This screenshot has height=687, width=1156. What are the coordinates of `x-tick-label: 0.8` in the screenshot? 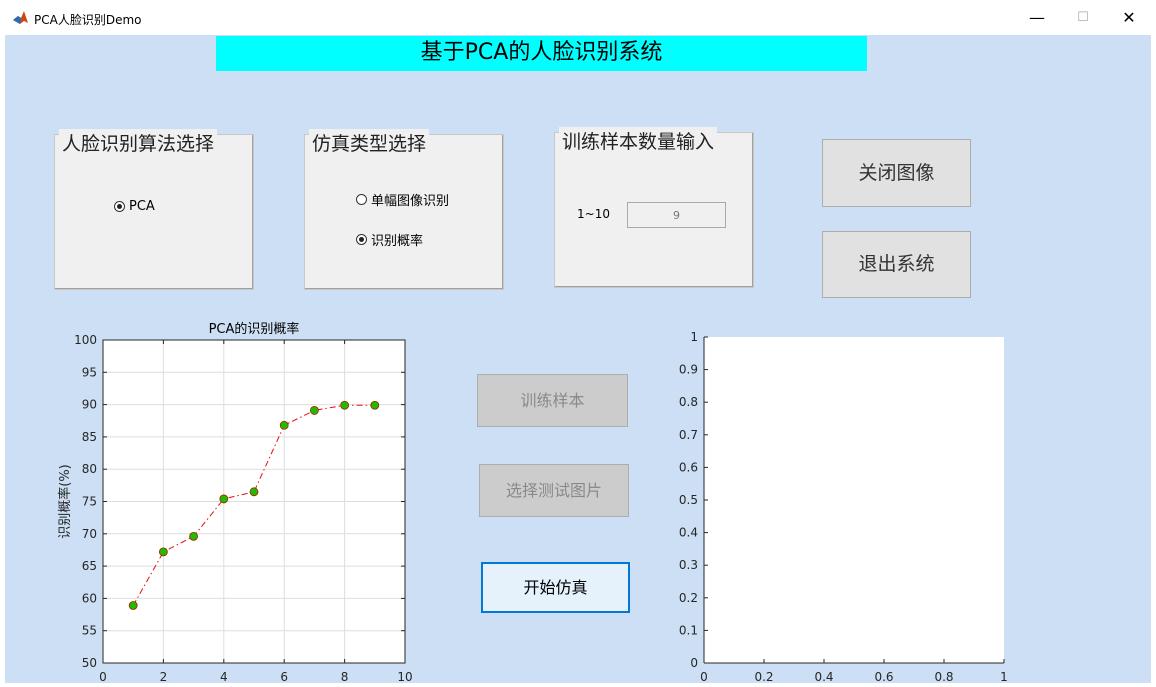 It's located at (943, 676).